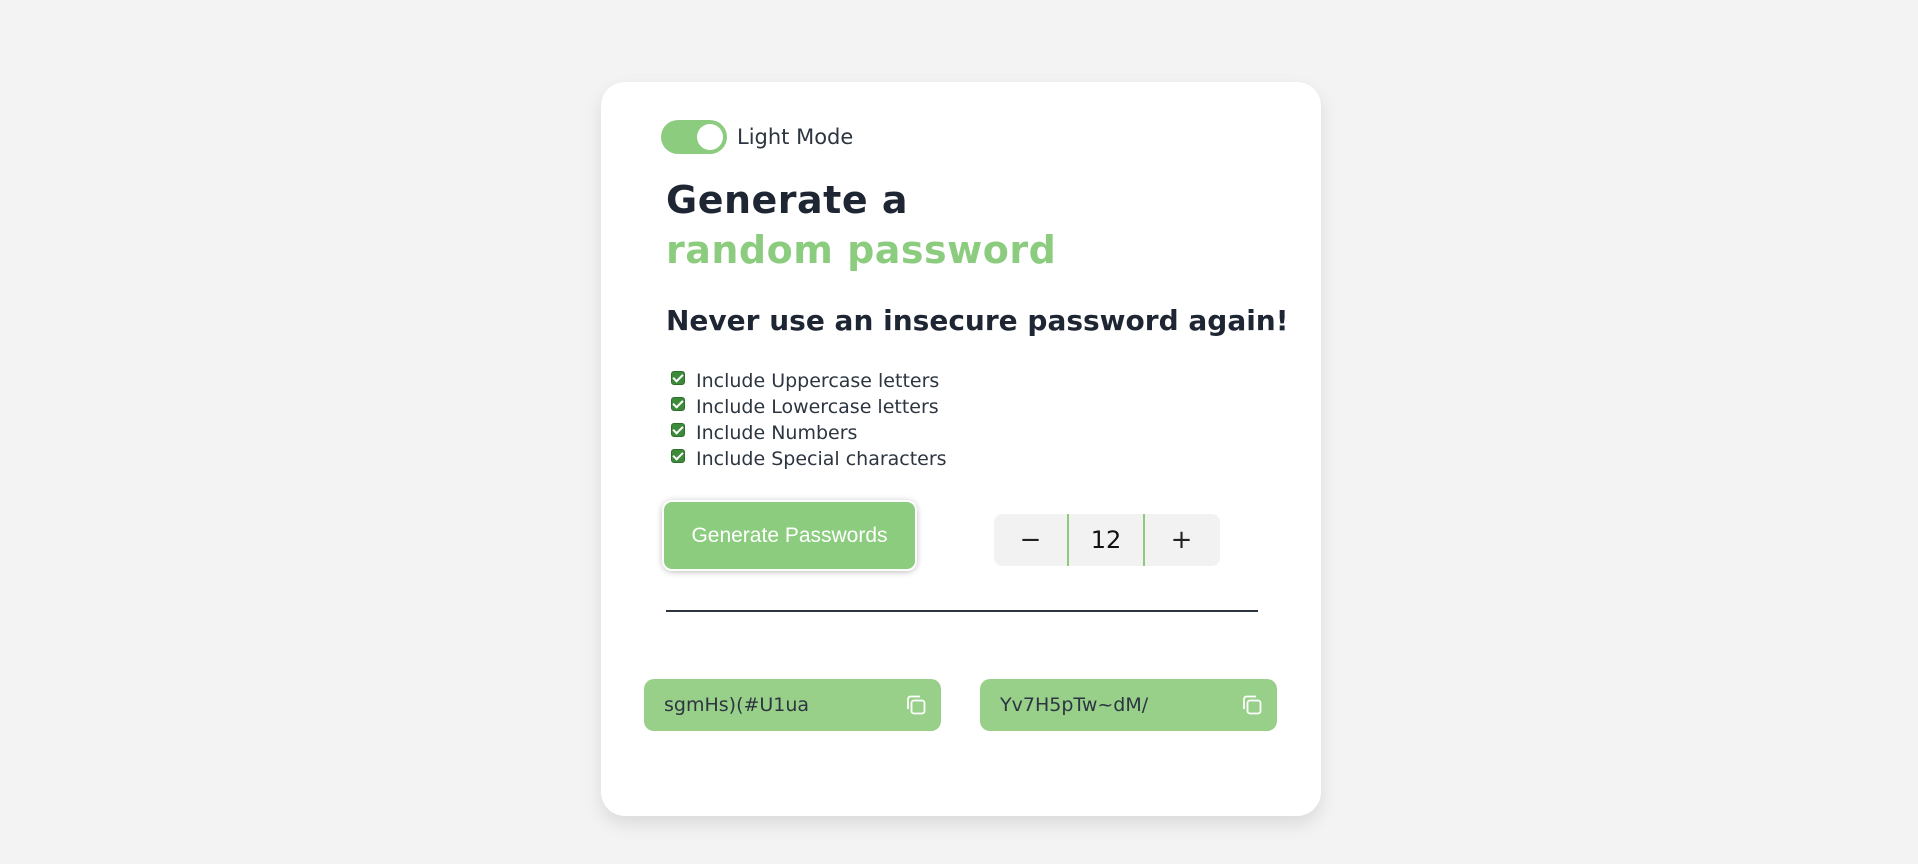 Image resolution: width=1918 pixels, height=864 pixels. I want to click on option-uppercase: Include Uppercase letters, so click(809, 381).